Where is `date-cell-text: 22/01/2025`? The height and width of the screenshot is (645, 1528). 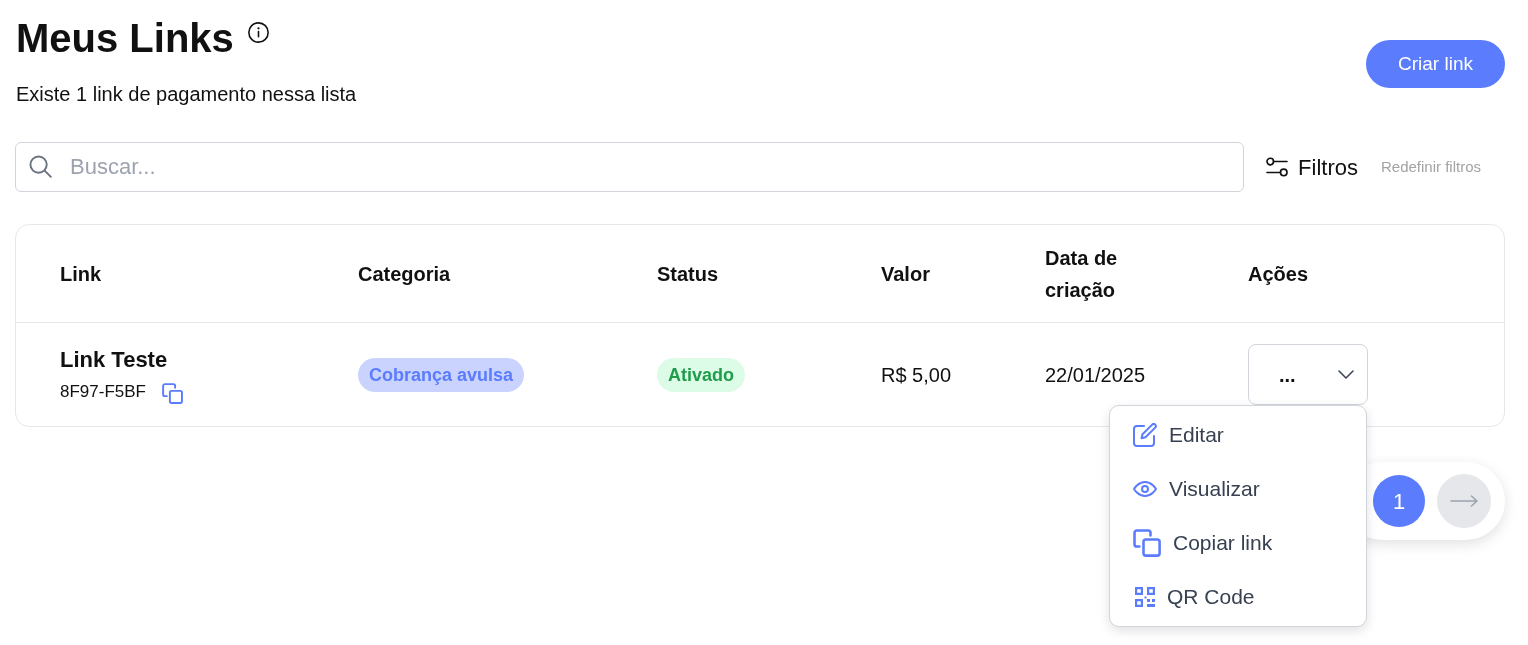
date-cell-text: 22/01/2025 is located at coordinates (1095, 375).